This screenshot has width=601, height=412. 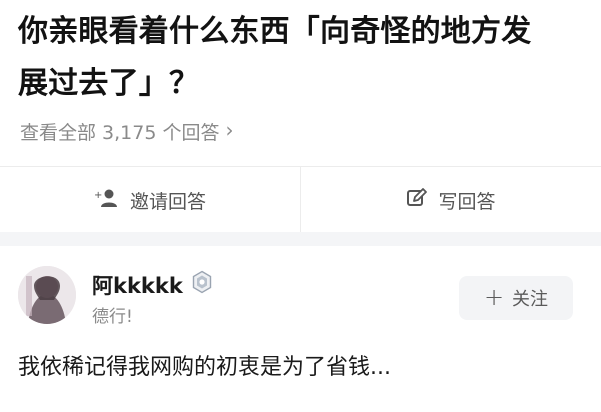 I want to click on edit-icon, so click(x=417, y=200).